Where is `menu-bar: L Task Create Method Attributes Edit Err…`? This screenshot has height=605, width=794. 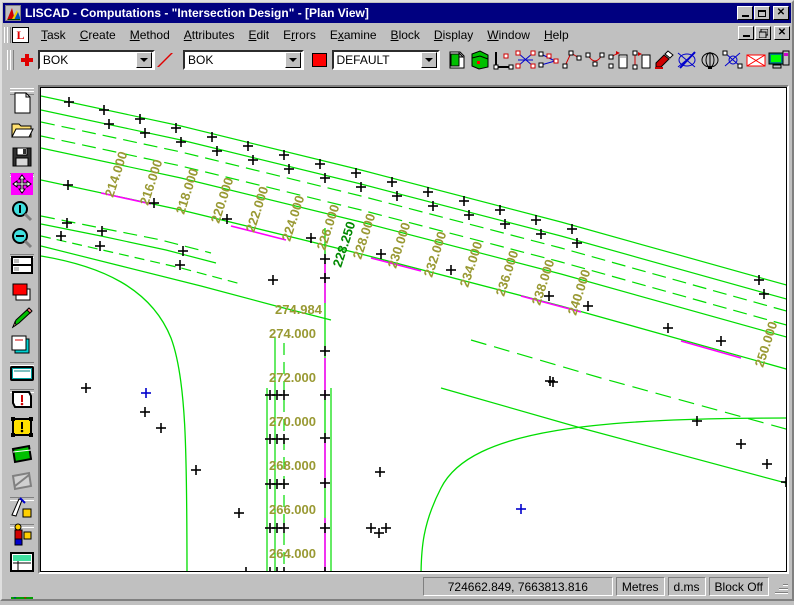
menu-bar: L Task Create Method Attributes Edit Err… is located at coordinates (397, 35).